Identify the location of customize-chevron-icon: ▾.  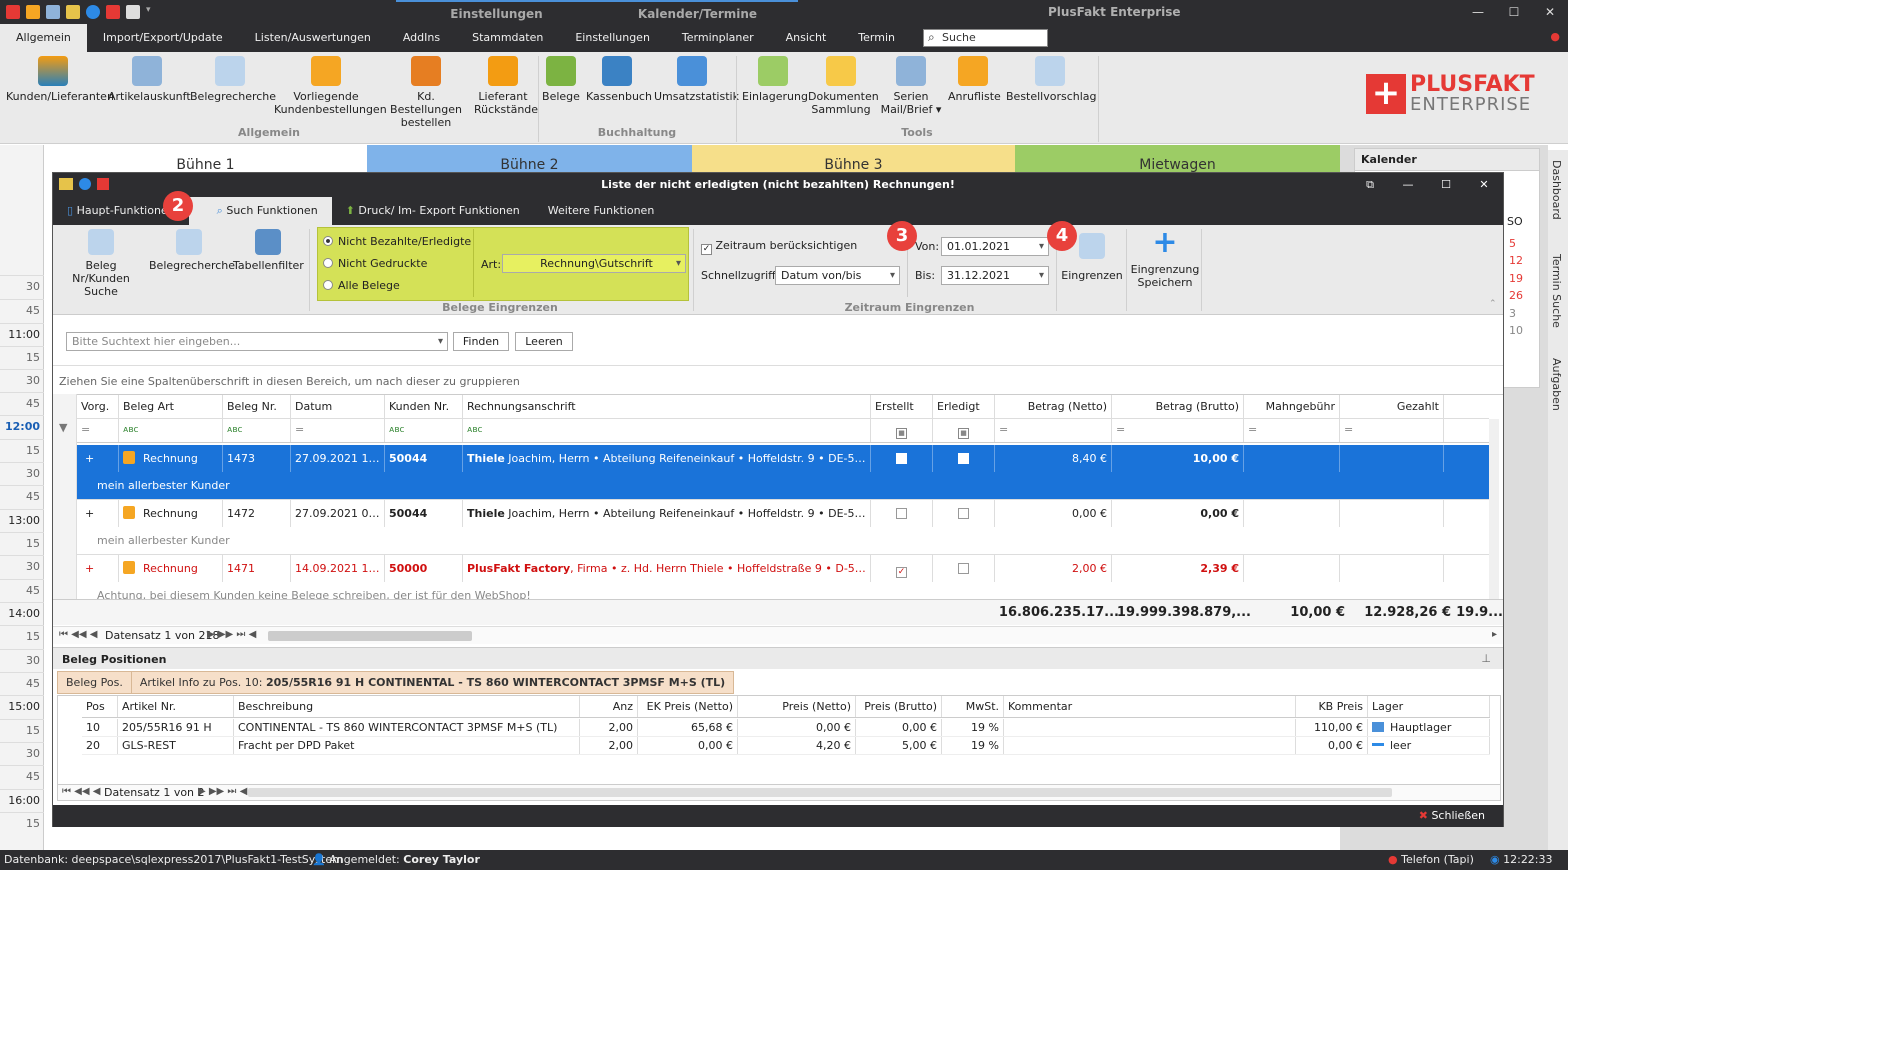
(148, 12).